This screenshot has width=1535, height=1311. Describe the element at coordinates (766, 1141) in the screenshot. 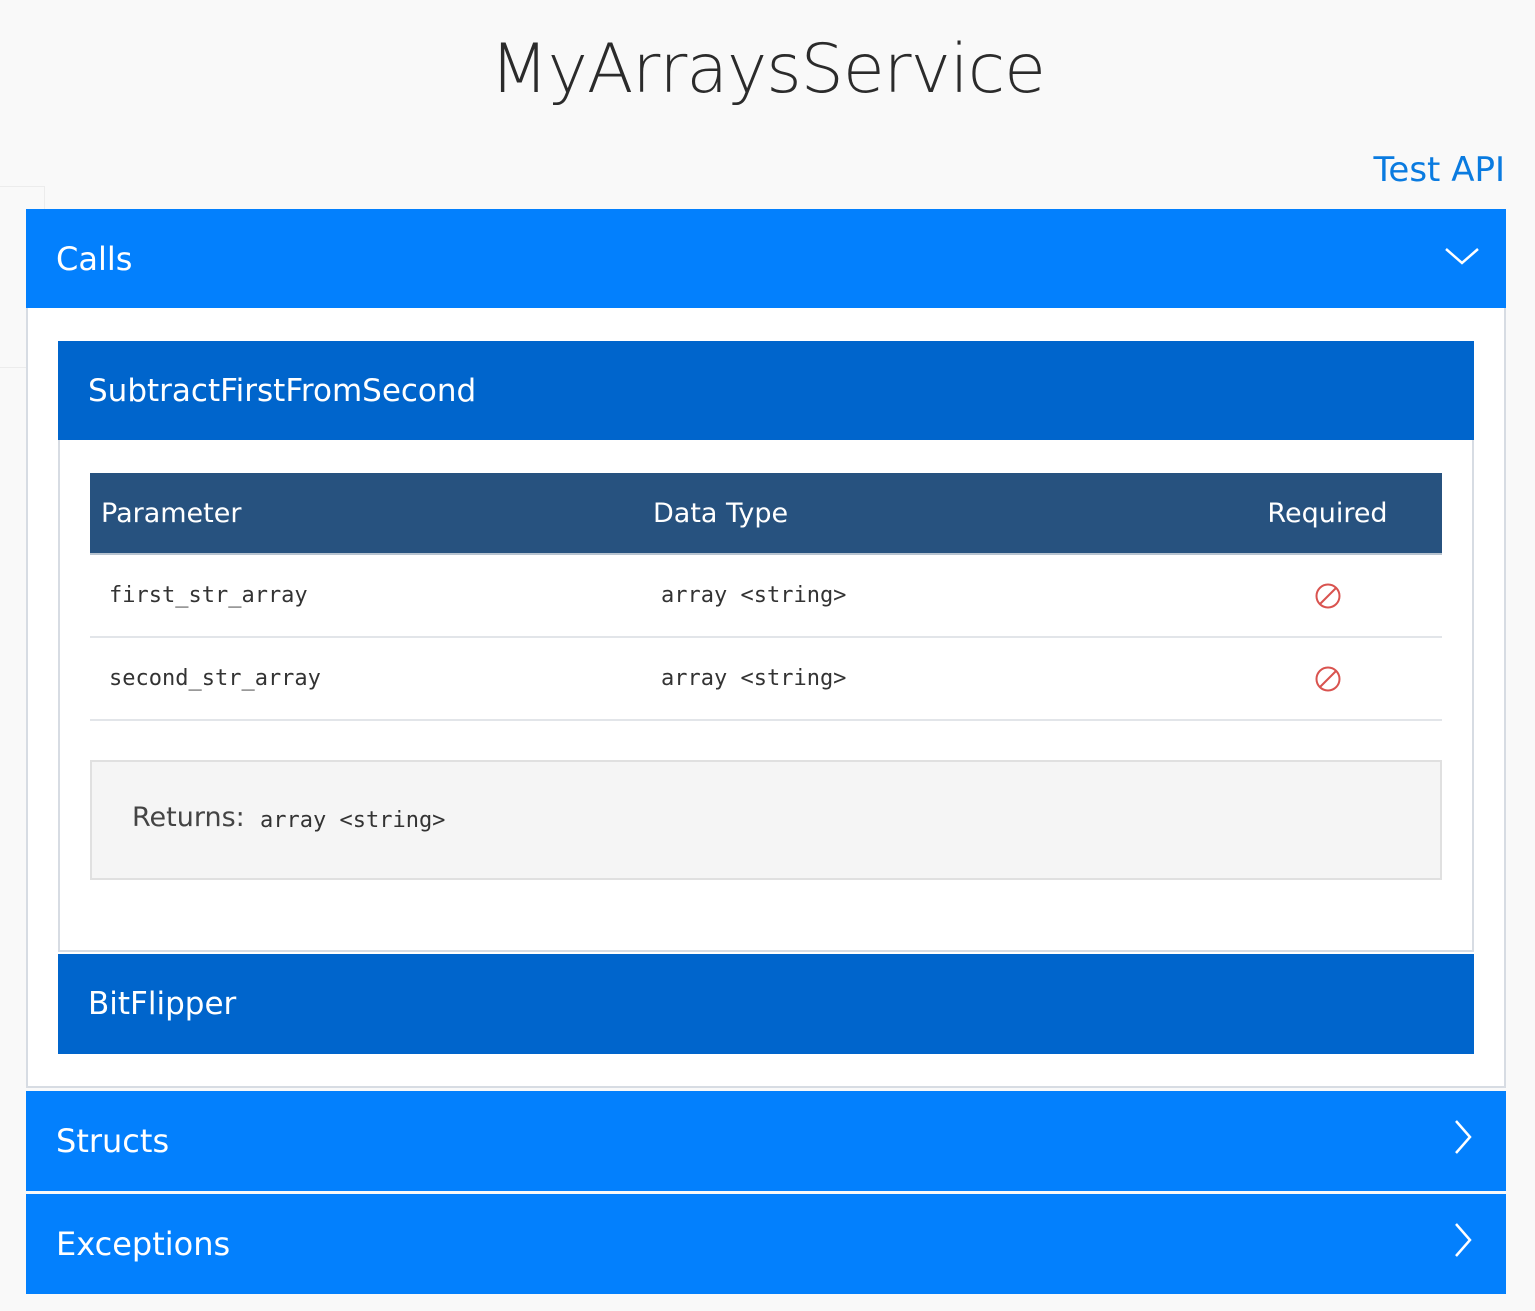

I see `structs-section-header: Structs` at that location.